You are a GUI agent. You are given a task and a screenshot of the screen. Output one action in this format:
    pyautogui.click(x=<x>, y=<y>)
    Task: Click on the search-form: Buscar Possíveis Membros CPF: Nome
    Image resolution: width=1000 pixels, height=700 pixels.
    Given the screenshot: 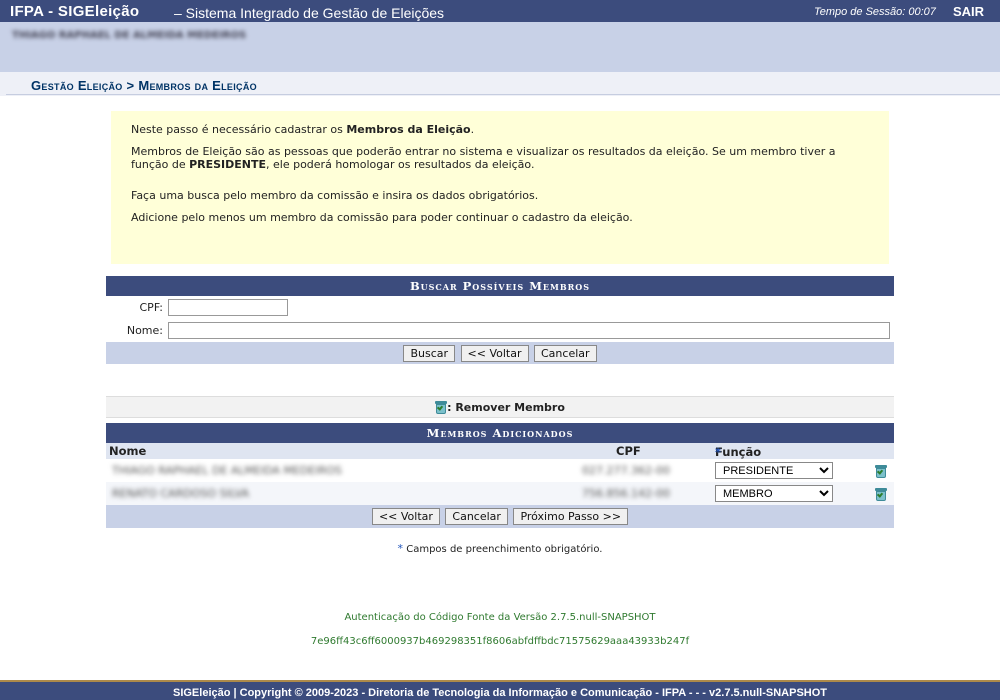 What is the action you would take?
    pyautogui.click(x=500, y=320)
    